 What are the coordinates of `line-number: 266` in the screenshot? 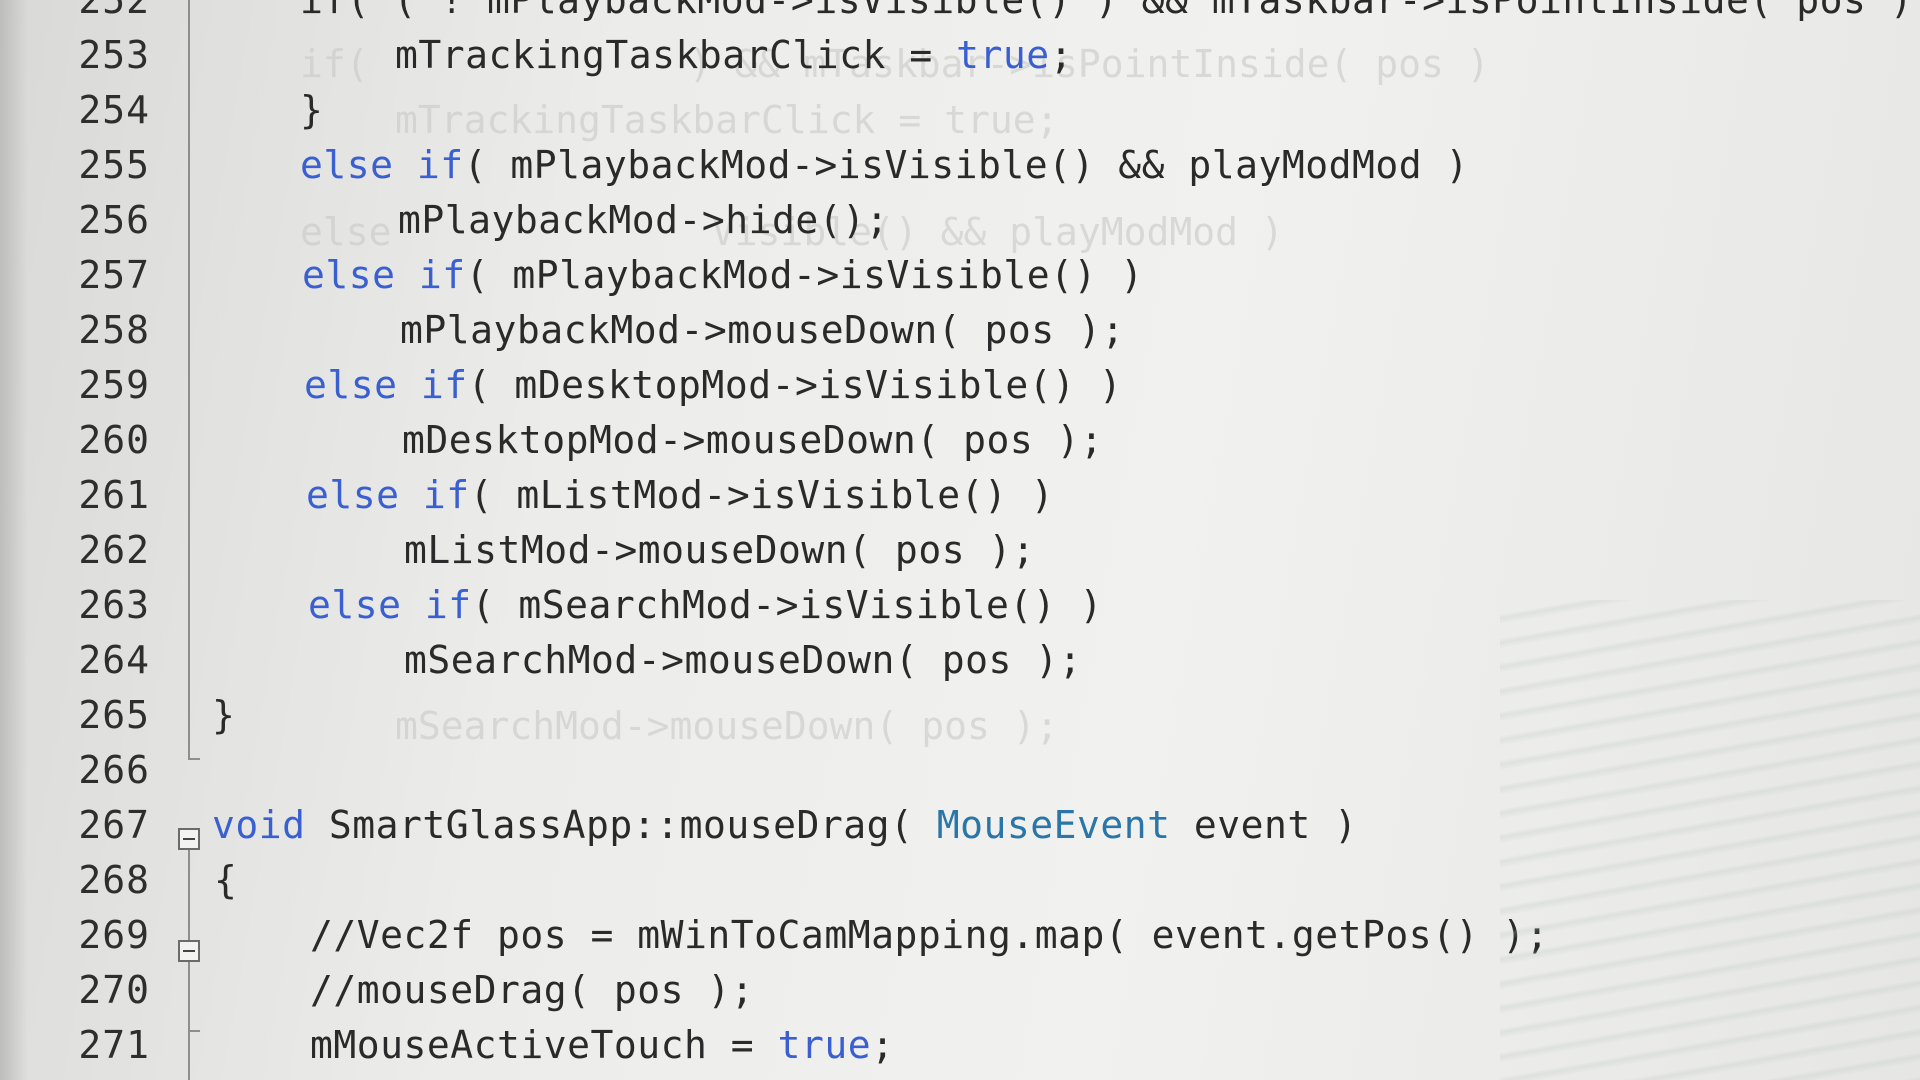 It's located at (114, 770).